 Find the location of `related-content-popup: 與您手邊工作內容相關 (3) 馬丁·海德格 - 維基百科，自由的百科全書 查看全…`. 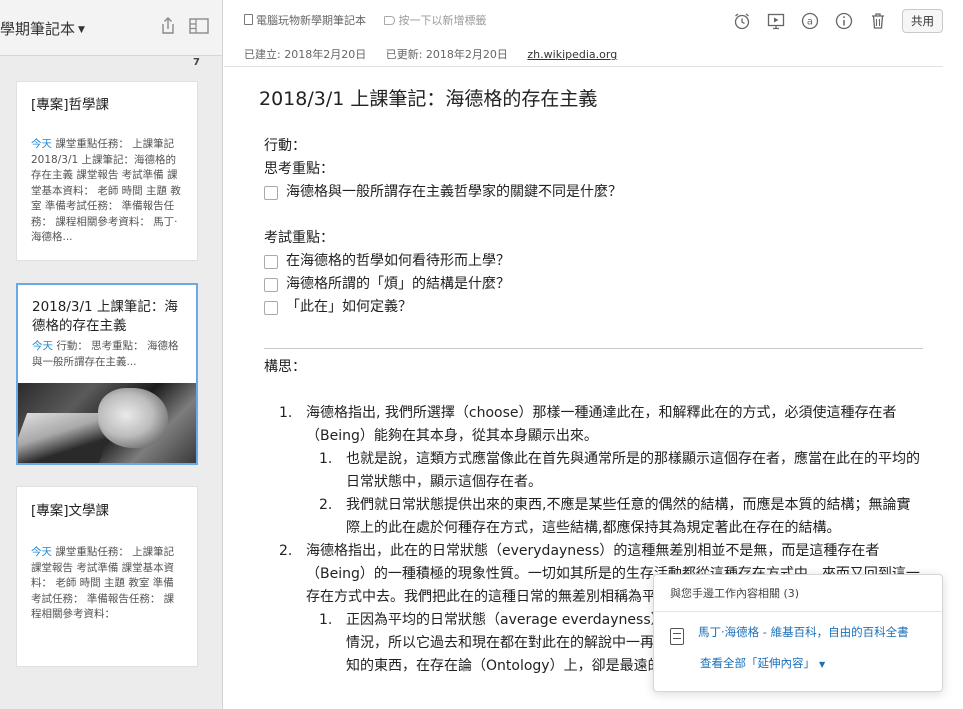

related-content-popup: 與您手邊工作內容相關 (3) 馬丁·海德格 - 維基百科，自由的百科全書 查看全… is located at coordinates (798, 633).